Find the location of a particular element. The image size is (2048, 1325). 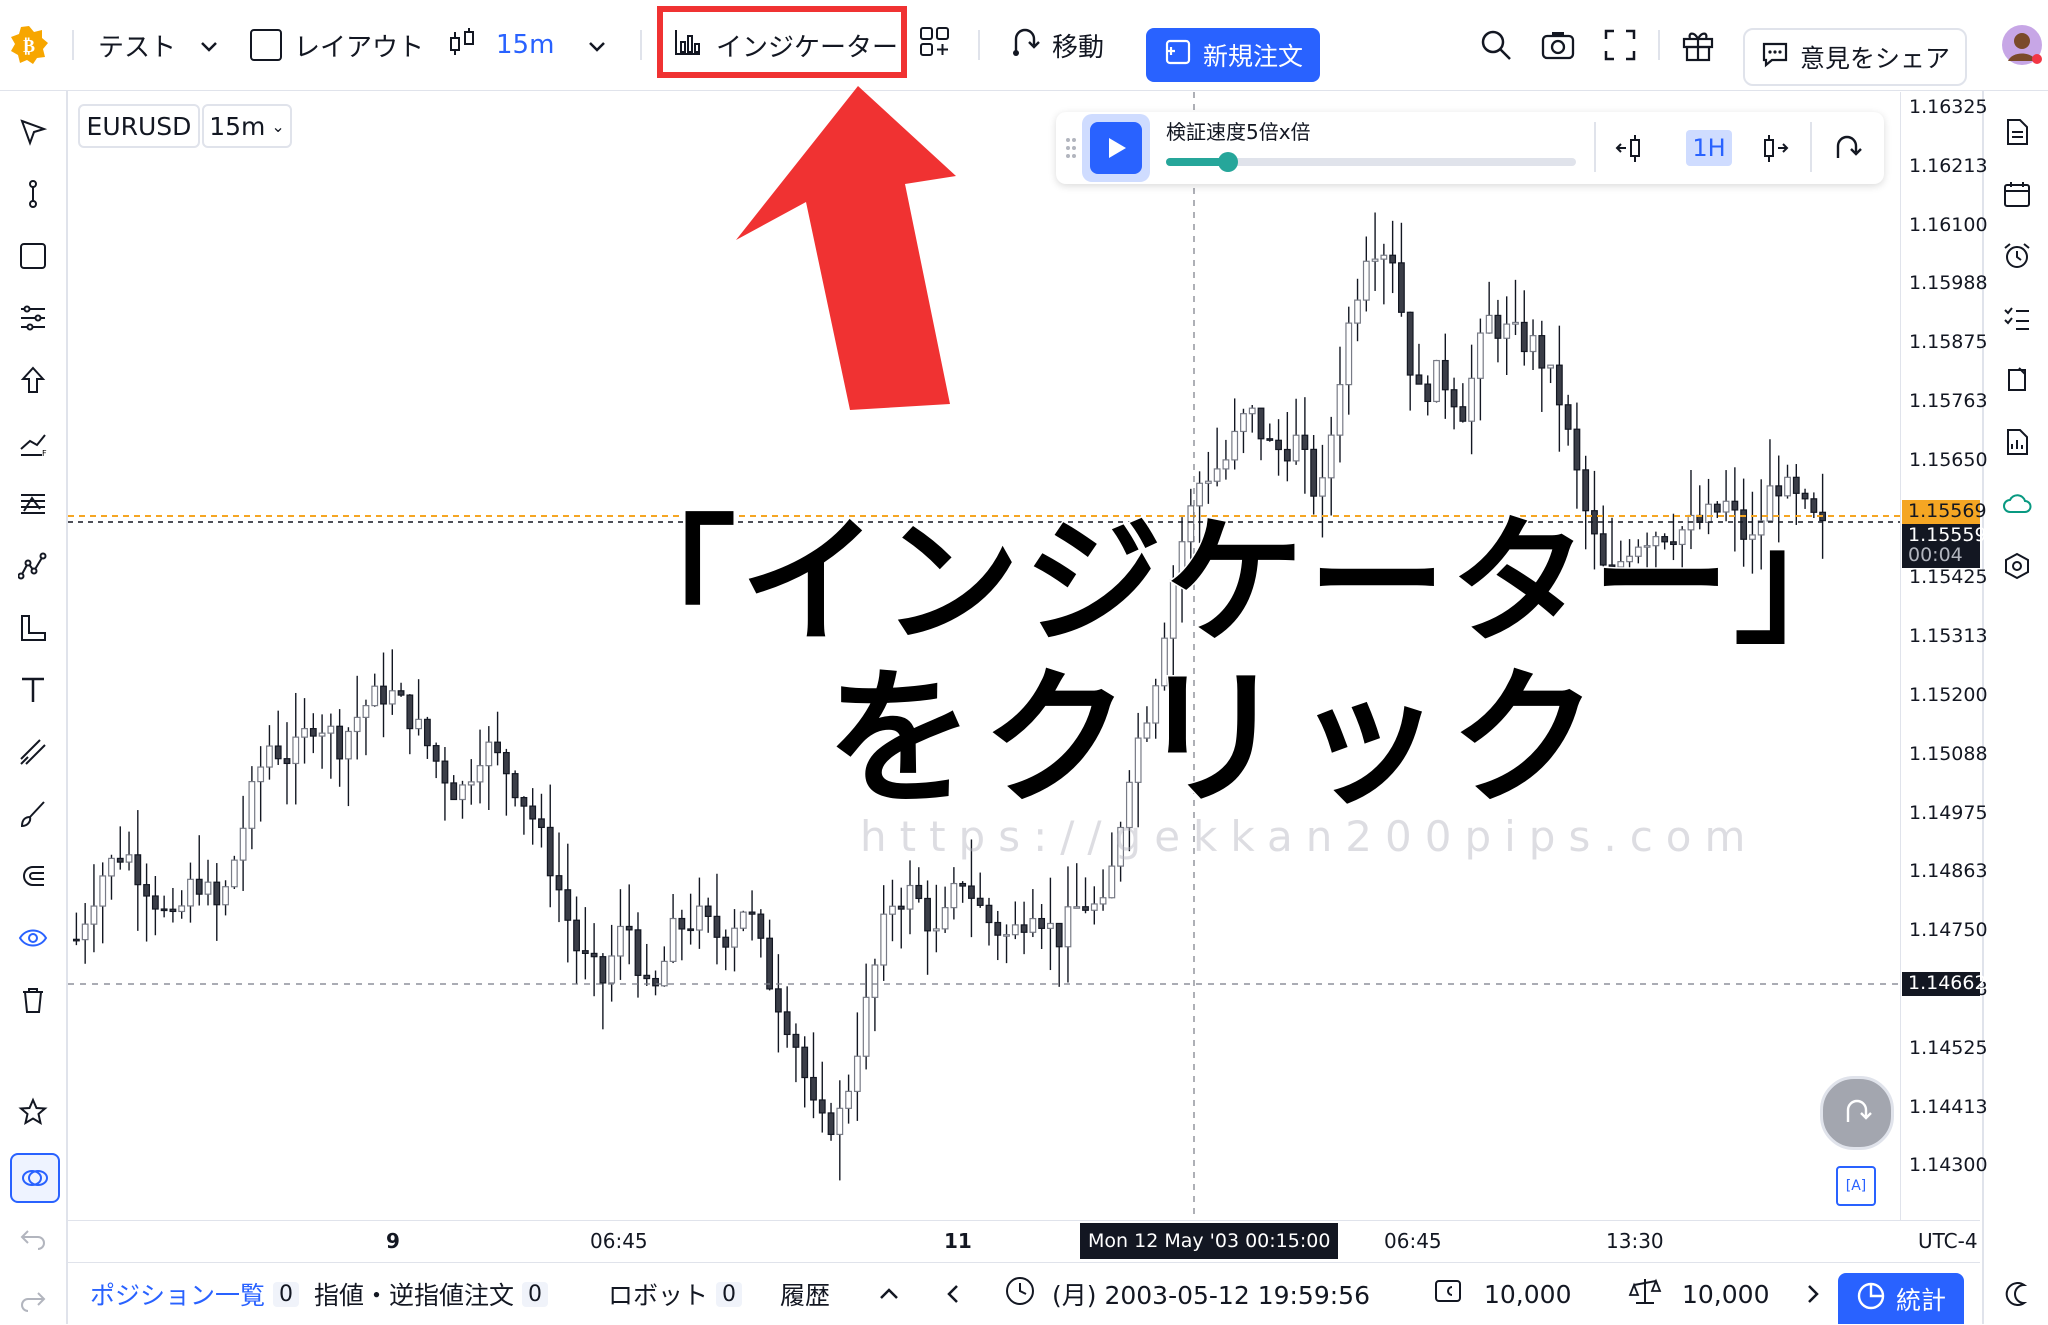

jump-to-realtime-button is located at coordinates (1857, 1113).